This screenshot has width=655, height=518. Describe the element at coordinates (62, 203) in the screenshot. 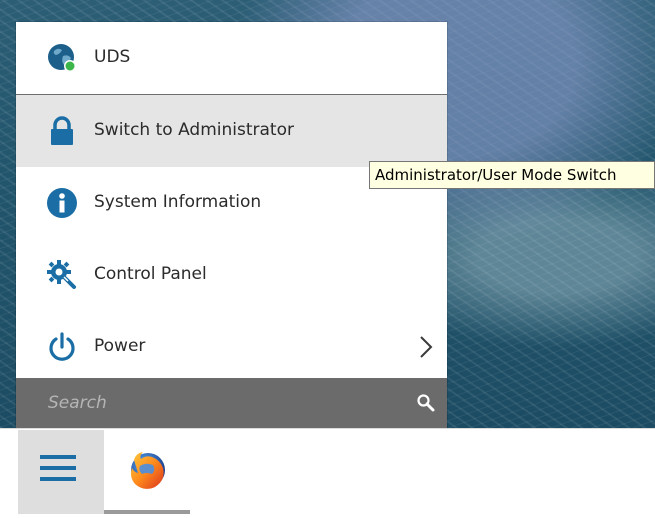

I see `info-icon` at that location.